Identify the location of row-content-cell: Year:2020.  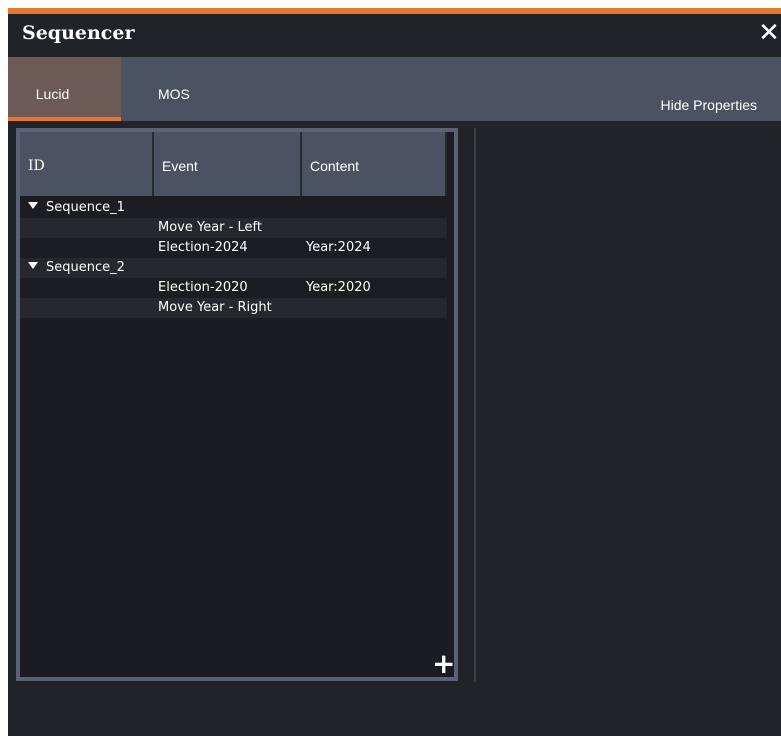
(338, 287).